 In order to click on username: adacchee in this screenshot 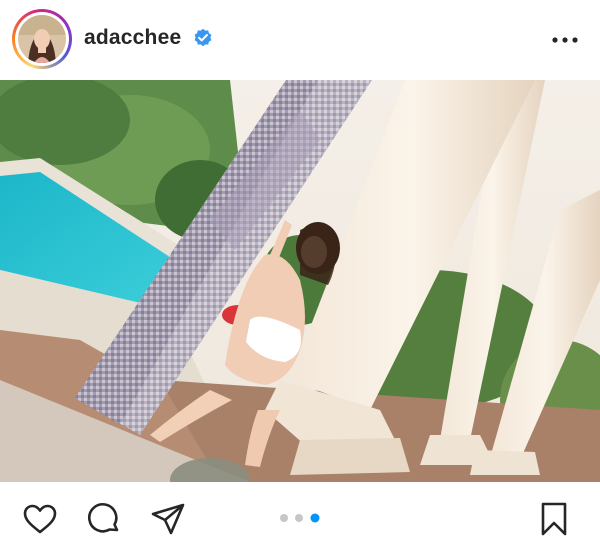, I will do `click(132, 38)`.